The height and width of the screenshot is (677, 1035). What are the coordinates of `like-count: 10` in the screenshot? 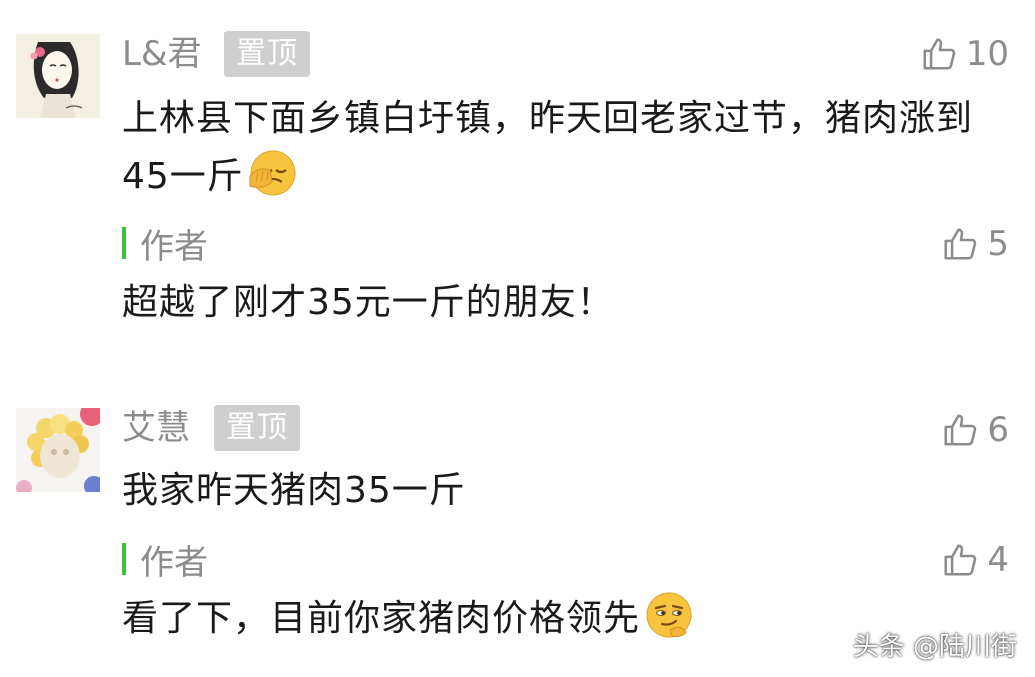 It's located at (987, 54).